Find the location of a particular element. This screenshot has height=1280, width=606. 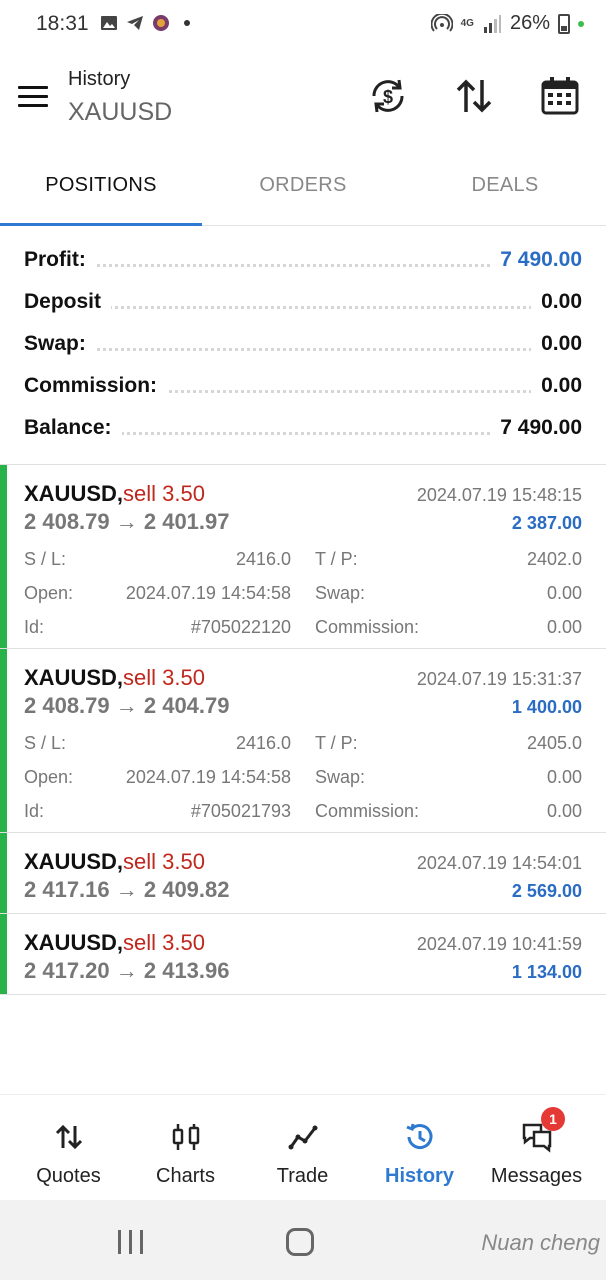

tab-deals: DEALS is located at coordinates (505, 185).